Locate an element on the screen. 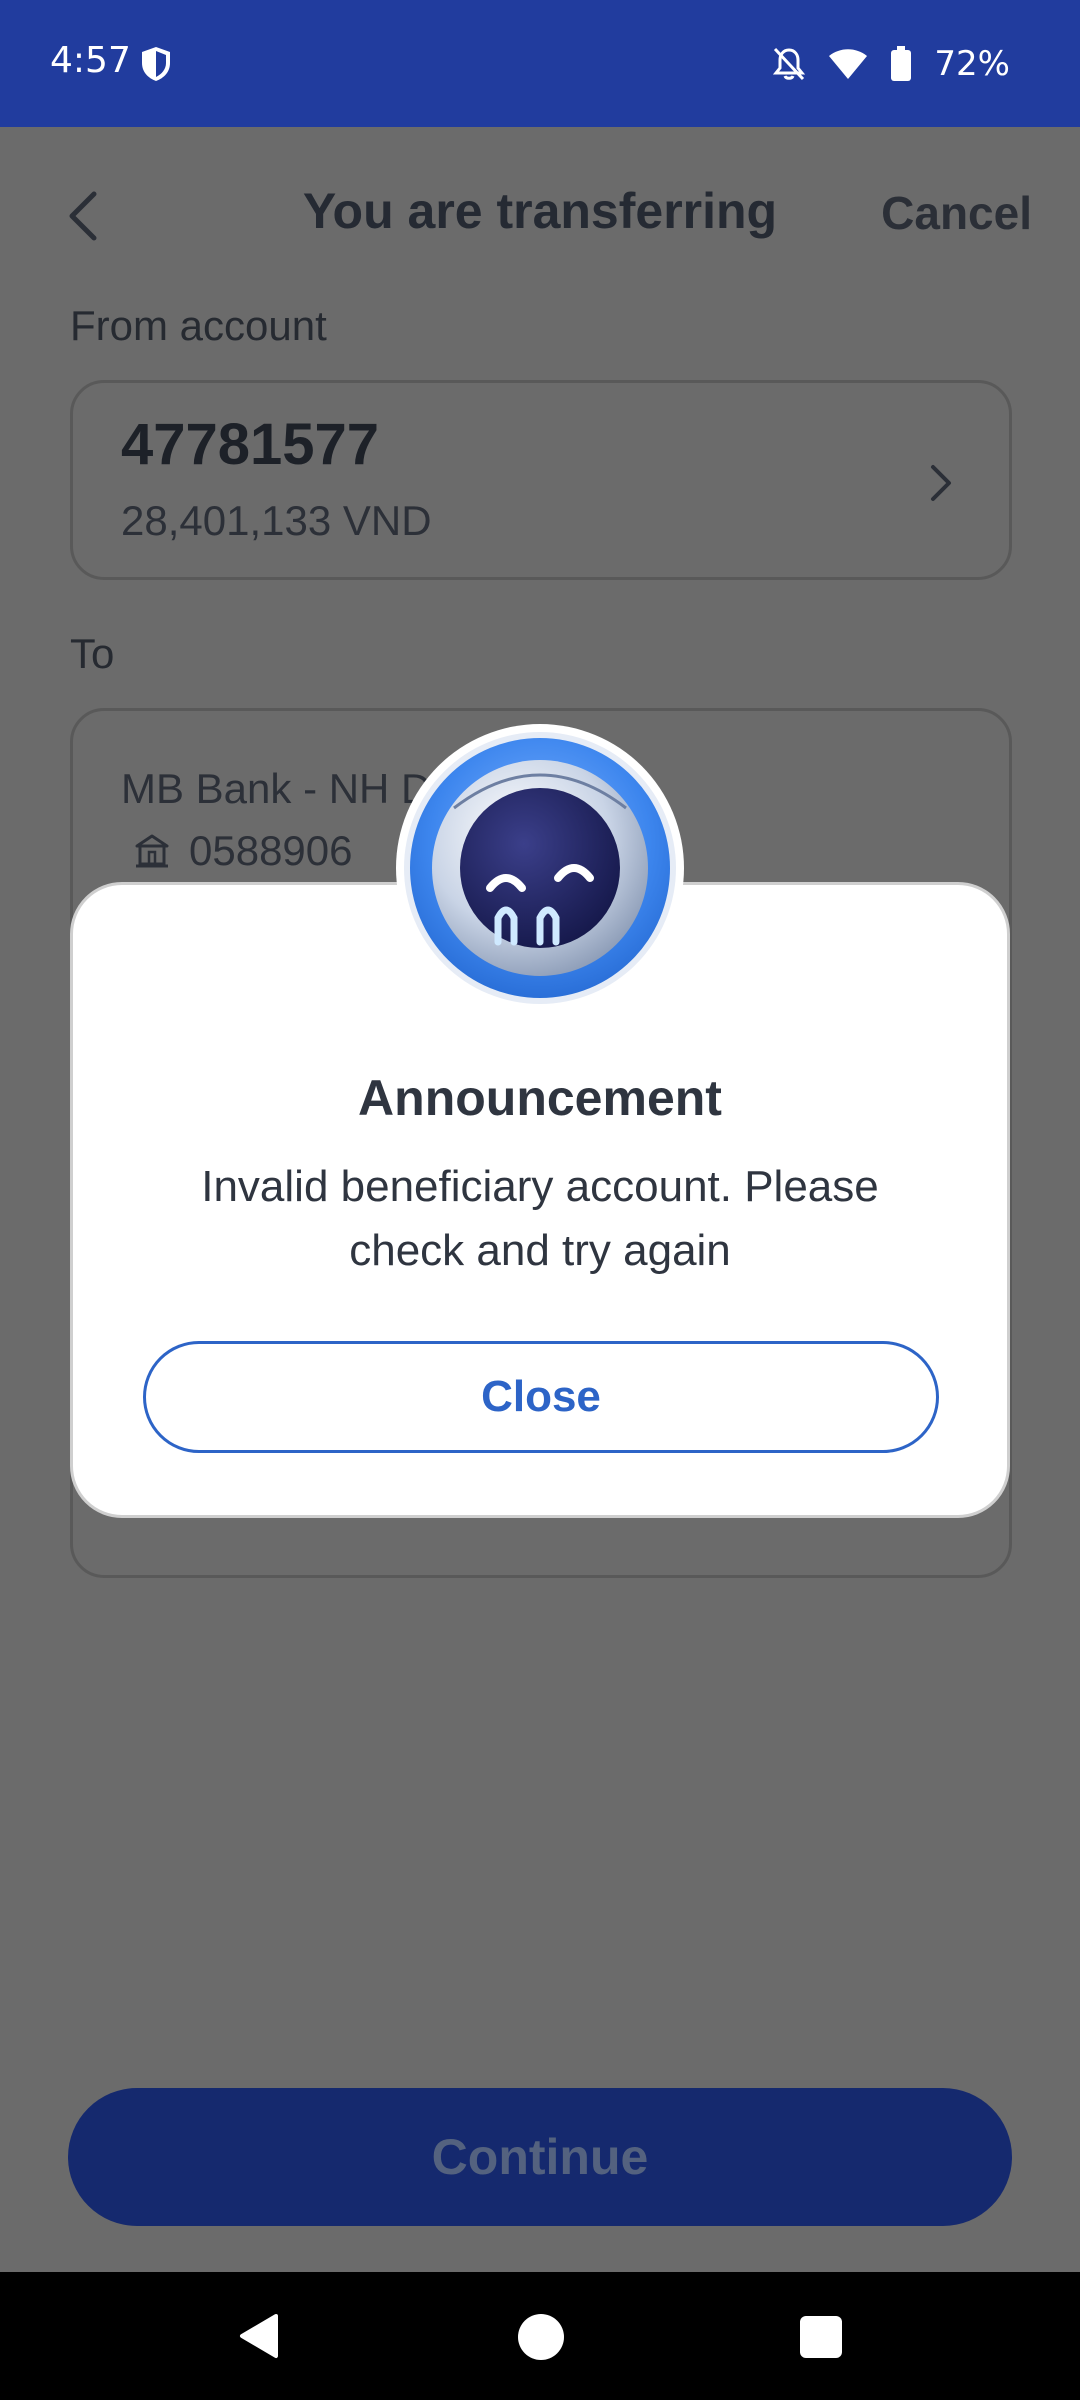 The width and height of the screenshot is (1080, 2400). cancel-button: Cancel is located at coordinates (956, 213).